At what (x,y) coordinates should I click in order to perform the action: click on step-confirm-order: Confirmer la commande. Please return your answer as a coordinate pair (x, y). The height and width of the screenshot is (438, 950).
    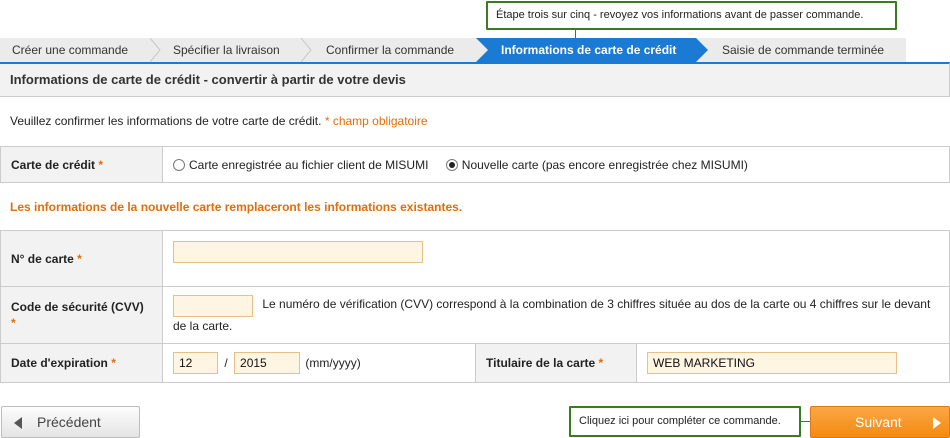
    Looking at the image, I should click on (390, 50).